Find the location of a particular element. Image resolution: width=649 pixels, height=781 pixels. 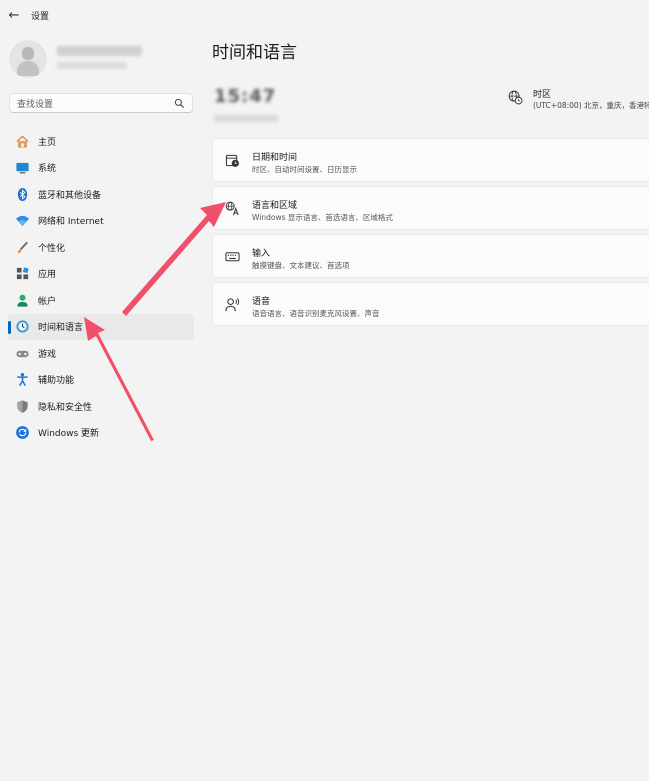

apps-icon is located at coordinates (22, 273).